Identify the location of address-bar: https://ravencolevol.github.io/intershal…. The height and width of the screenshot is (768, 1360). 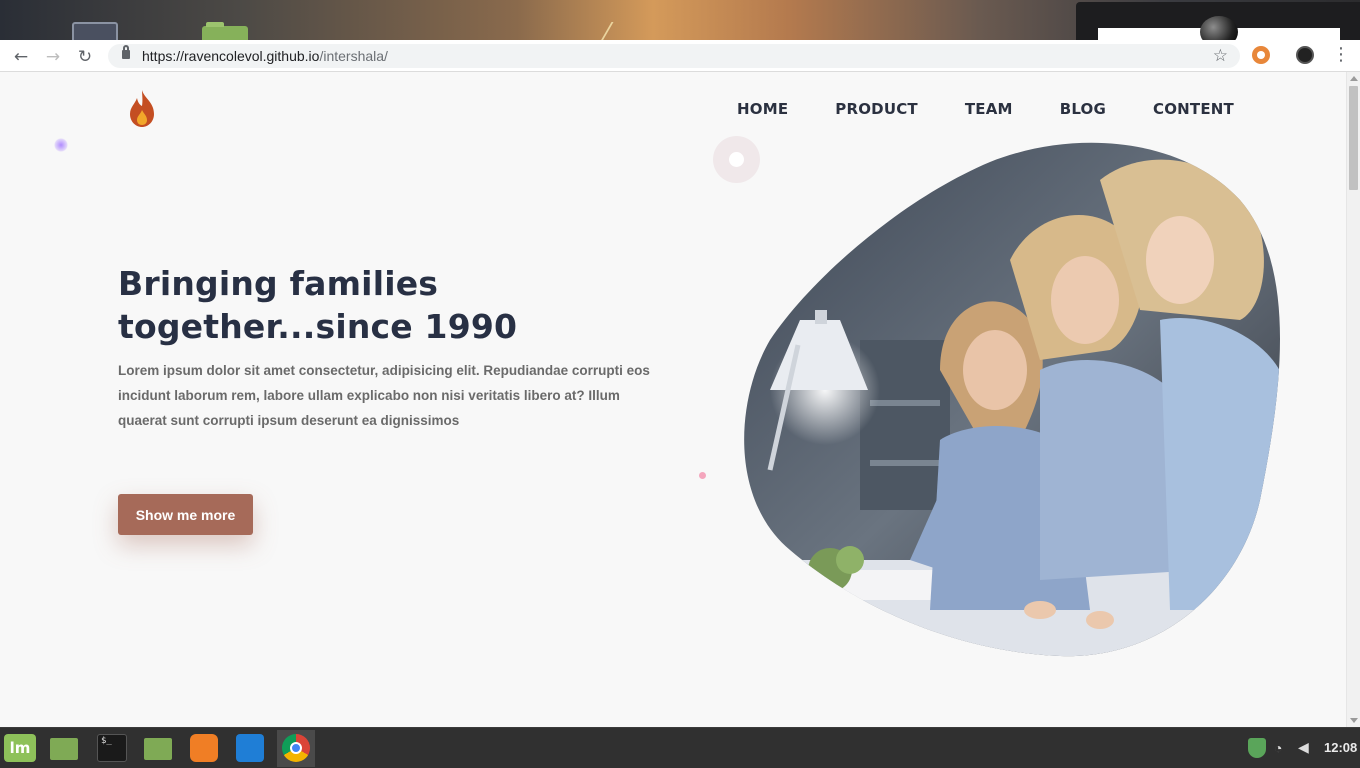
(674, 56).